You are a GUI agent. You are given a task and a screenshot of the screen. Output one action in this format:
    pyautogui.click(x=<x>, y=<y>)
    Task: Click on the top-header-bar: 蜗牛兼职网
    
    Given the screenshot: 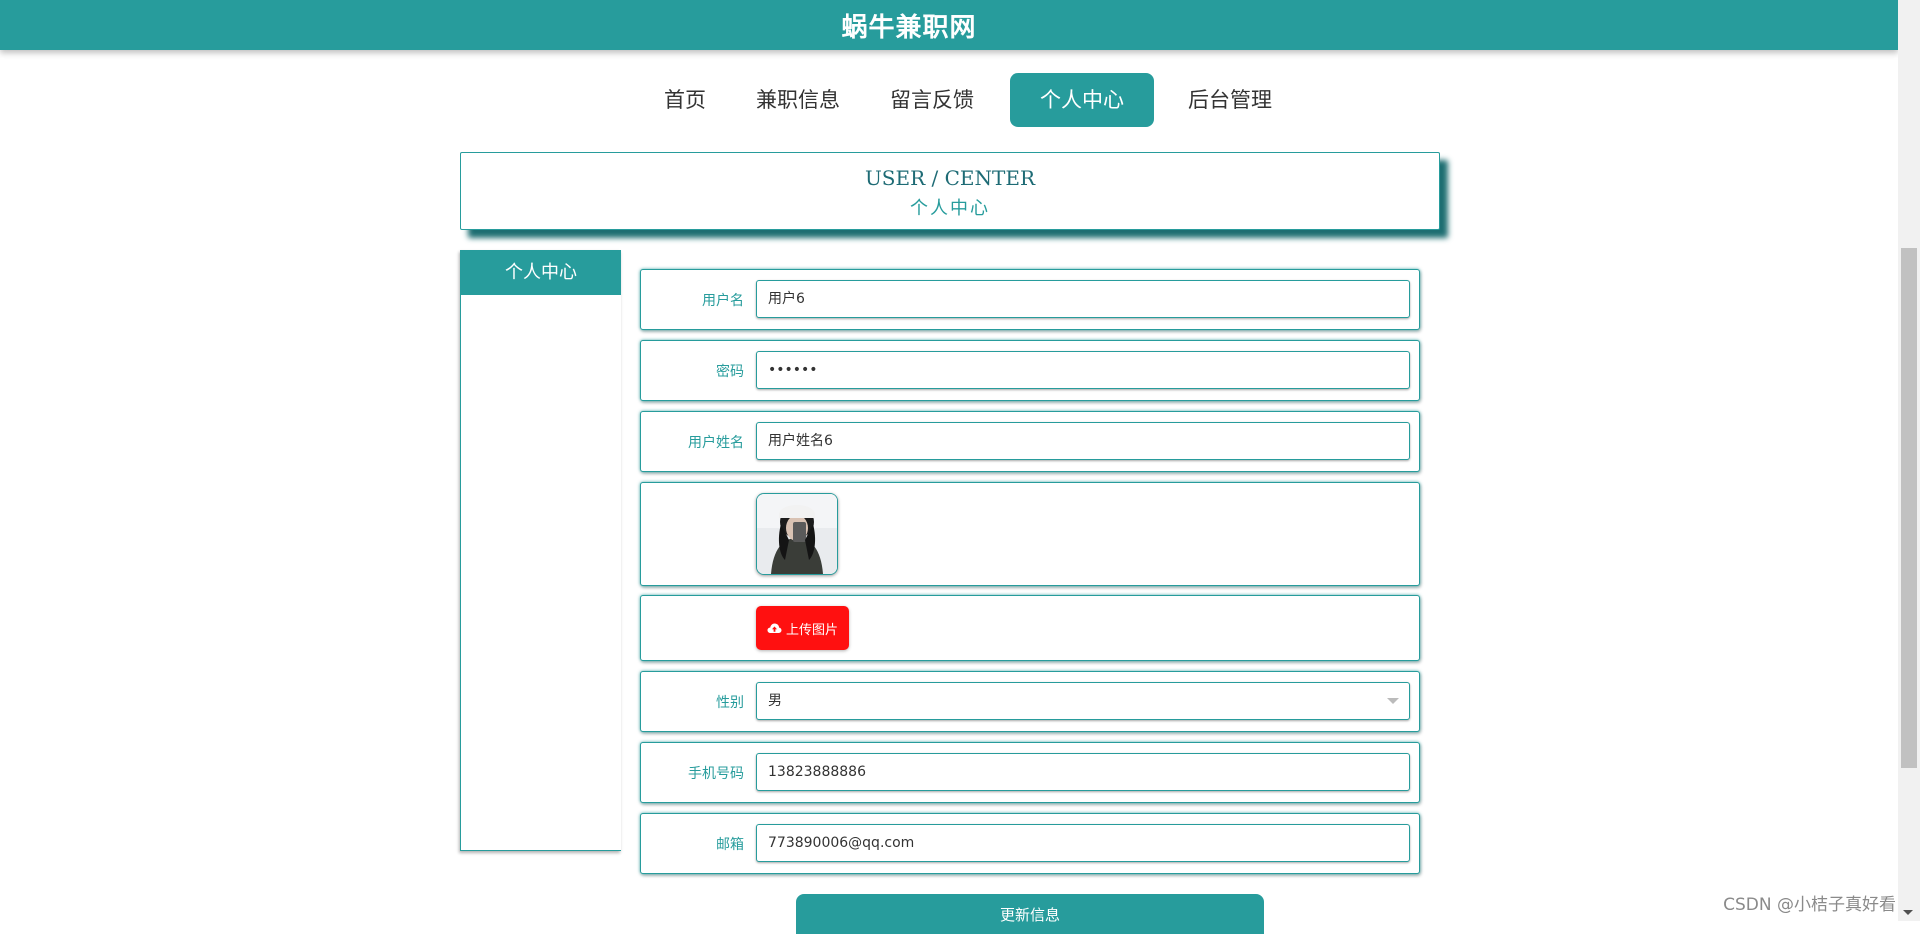 What is the action you would take?
    pyautogui.click(x=949, y=25)
    